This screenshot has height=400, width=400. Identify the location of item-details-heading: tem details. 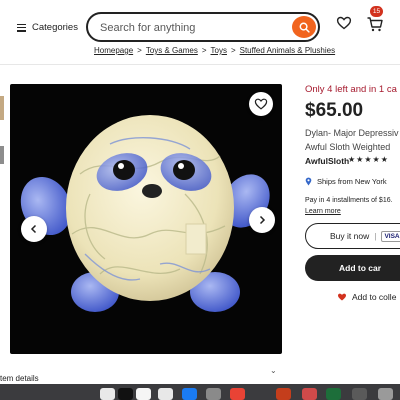
(19, 378).